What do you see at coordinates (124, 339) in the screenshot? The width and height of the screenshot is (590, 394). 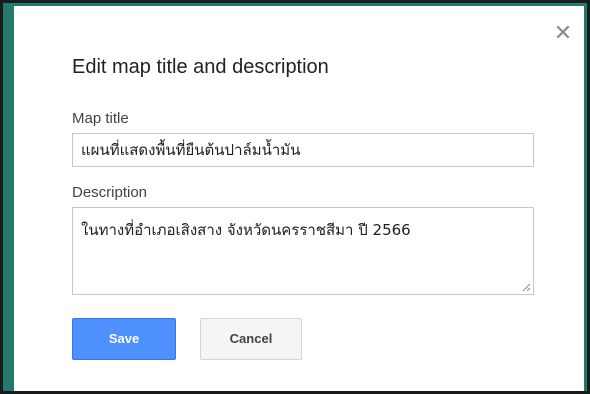 I see `save-button: Save` at bounding box center [124, 339].